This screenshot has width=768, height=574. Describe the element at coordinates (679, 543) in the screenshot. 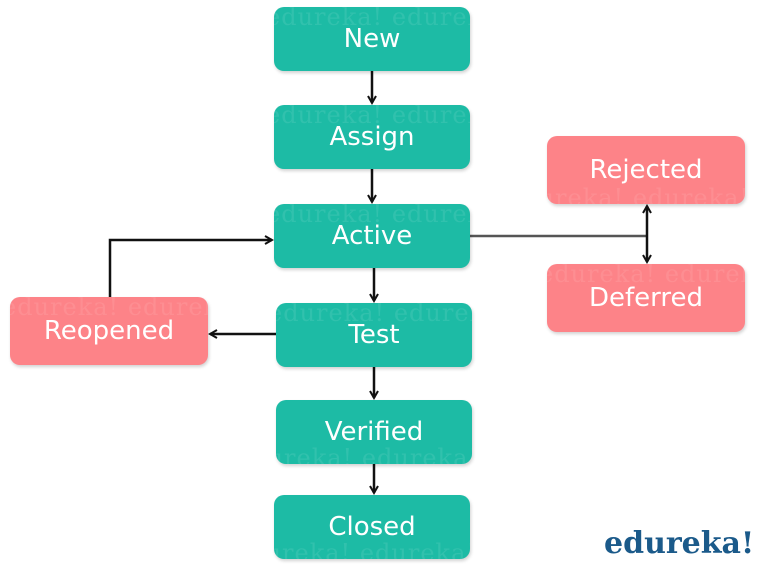

I see `edureka-logo: edureka!` at that location.